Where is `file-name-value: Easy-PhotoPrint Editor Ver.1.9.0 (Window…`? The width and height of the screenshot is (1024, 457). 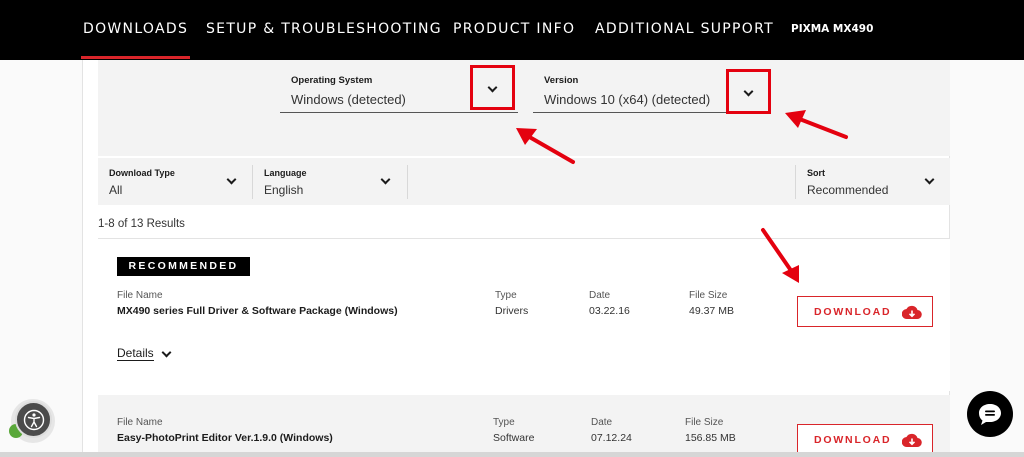
file-name-value: Easy-PhotoPrint Editor Ver.1.9.0 (Window… is located at coordinates (225, 438).